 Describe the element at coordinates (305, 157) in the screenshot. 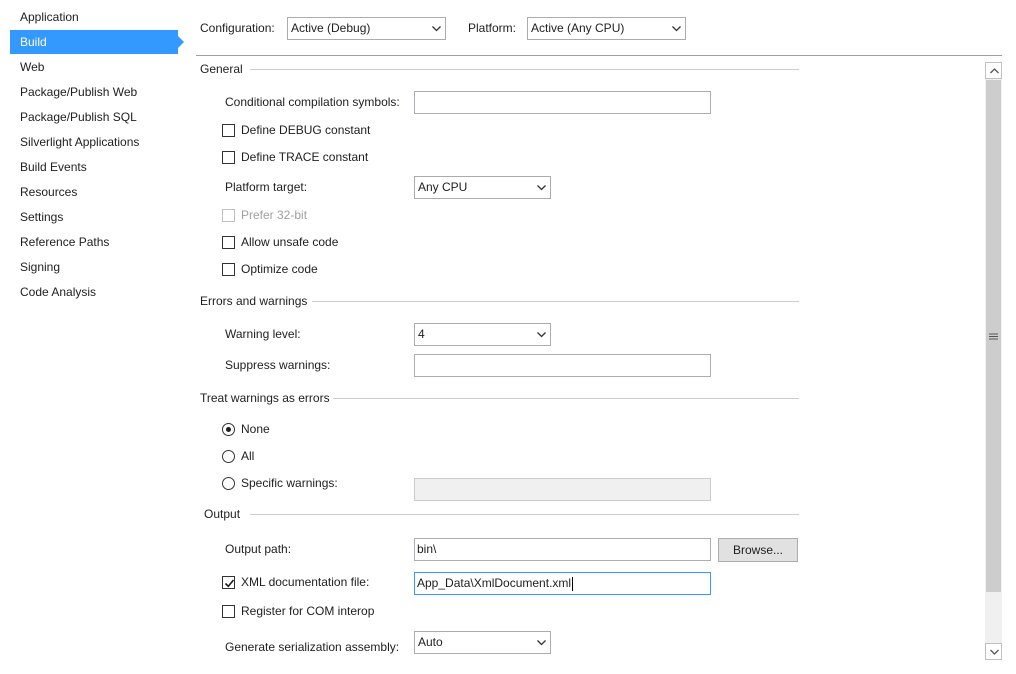

I see `define-trace-label: Define TRACE constant` at that location.